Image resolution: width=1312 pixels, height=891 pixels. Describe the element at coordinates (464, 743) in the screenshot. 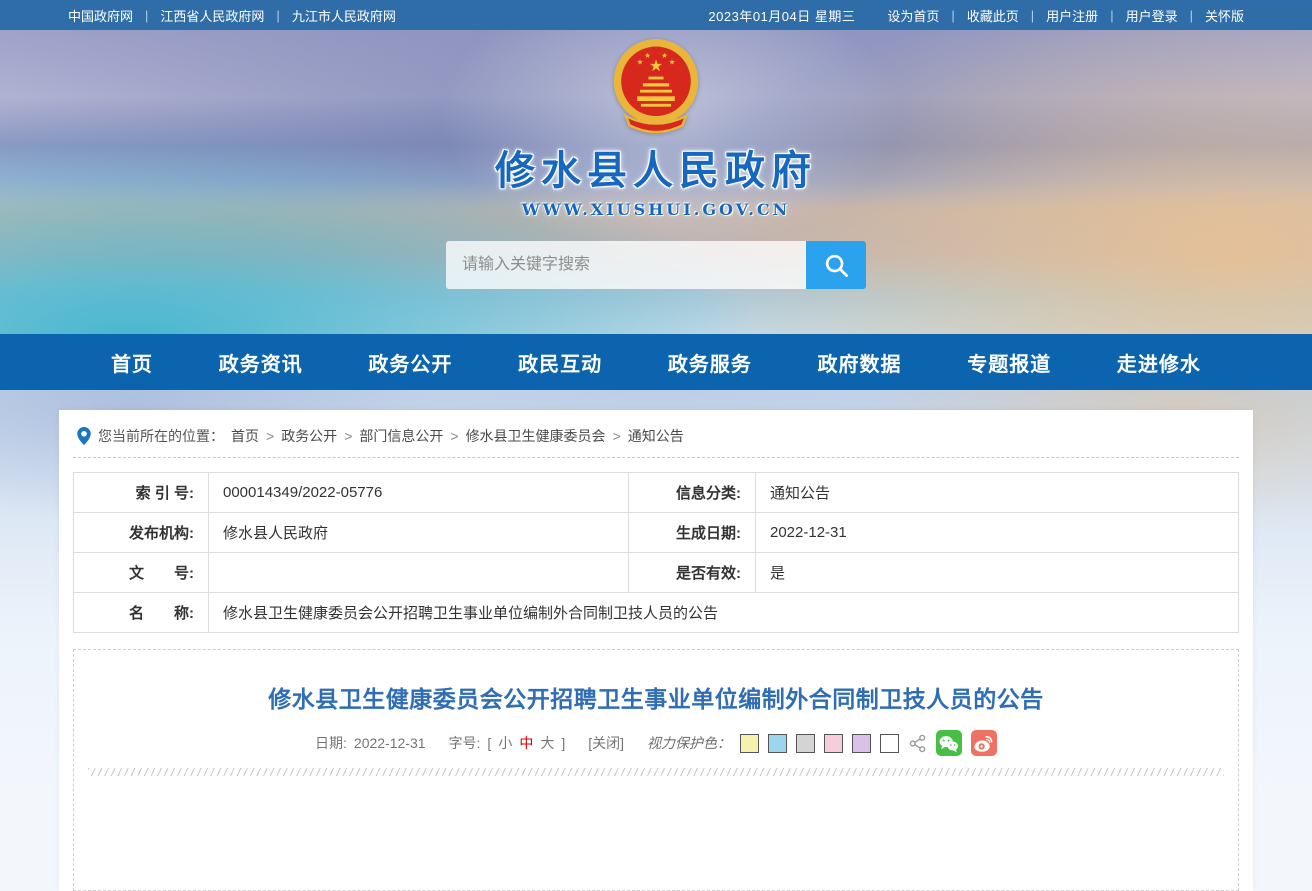

I see `font-size-label: 字号:` at that location.